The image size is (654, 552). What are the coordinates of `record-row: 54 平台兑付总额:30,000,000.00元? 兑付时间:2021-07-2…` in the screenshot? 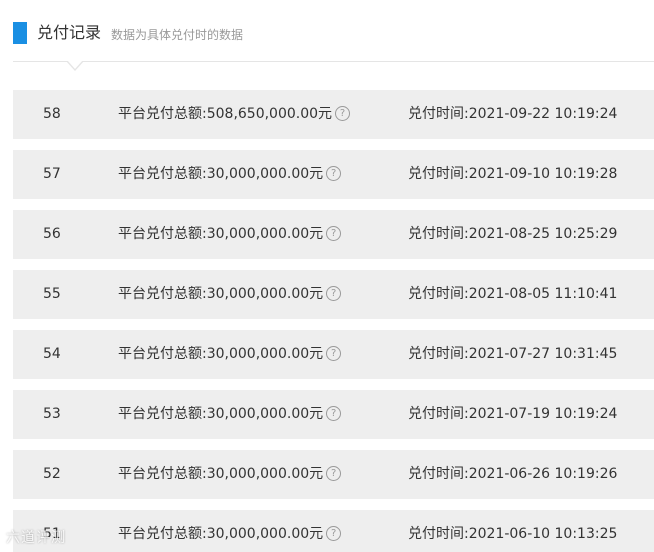 It's located at (333, 354).